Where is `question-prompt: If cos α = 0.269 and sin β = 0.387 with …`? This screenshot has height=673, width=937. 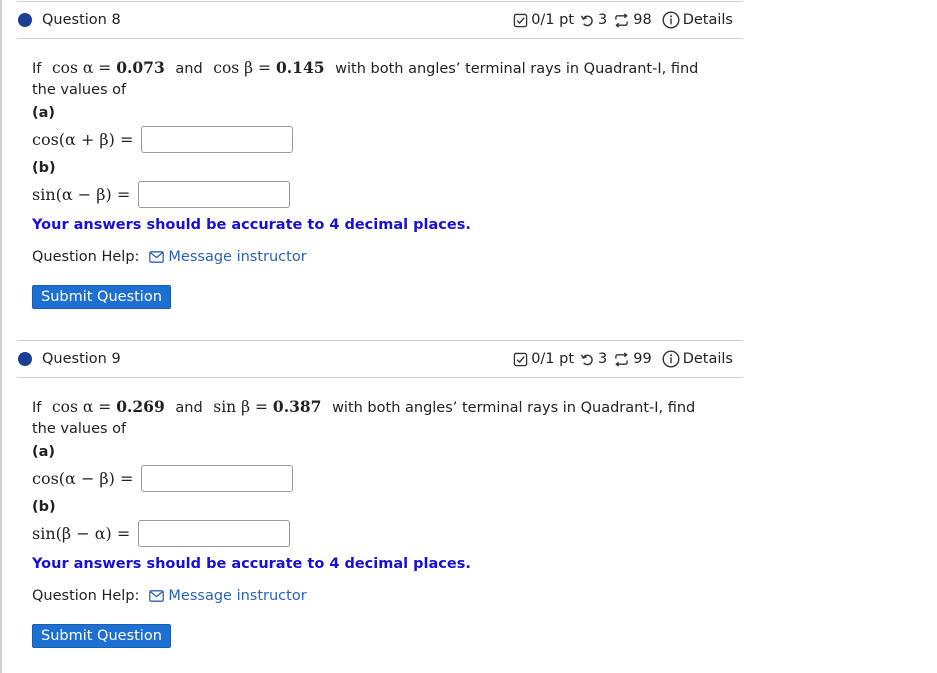
question-prompt: If cos α = 0.269 and sin β = 0.387 with … is located at coordinates (377, 418).